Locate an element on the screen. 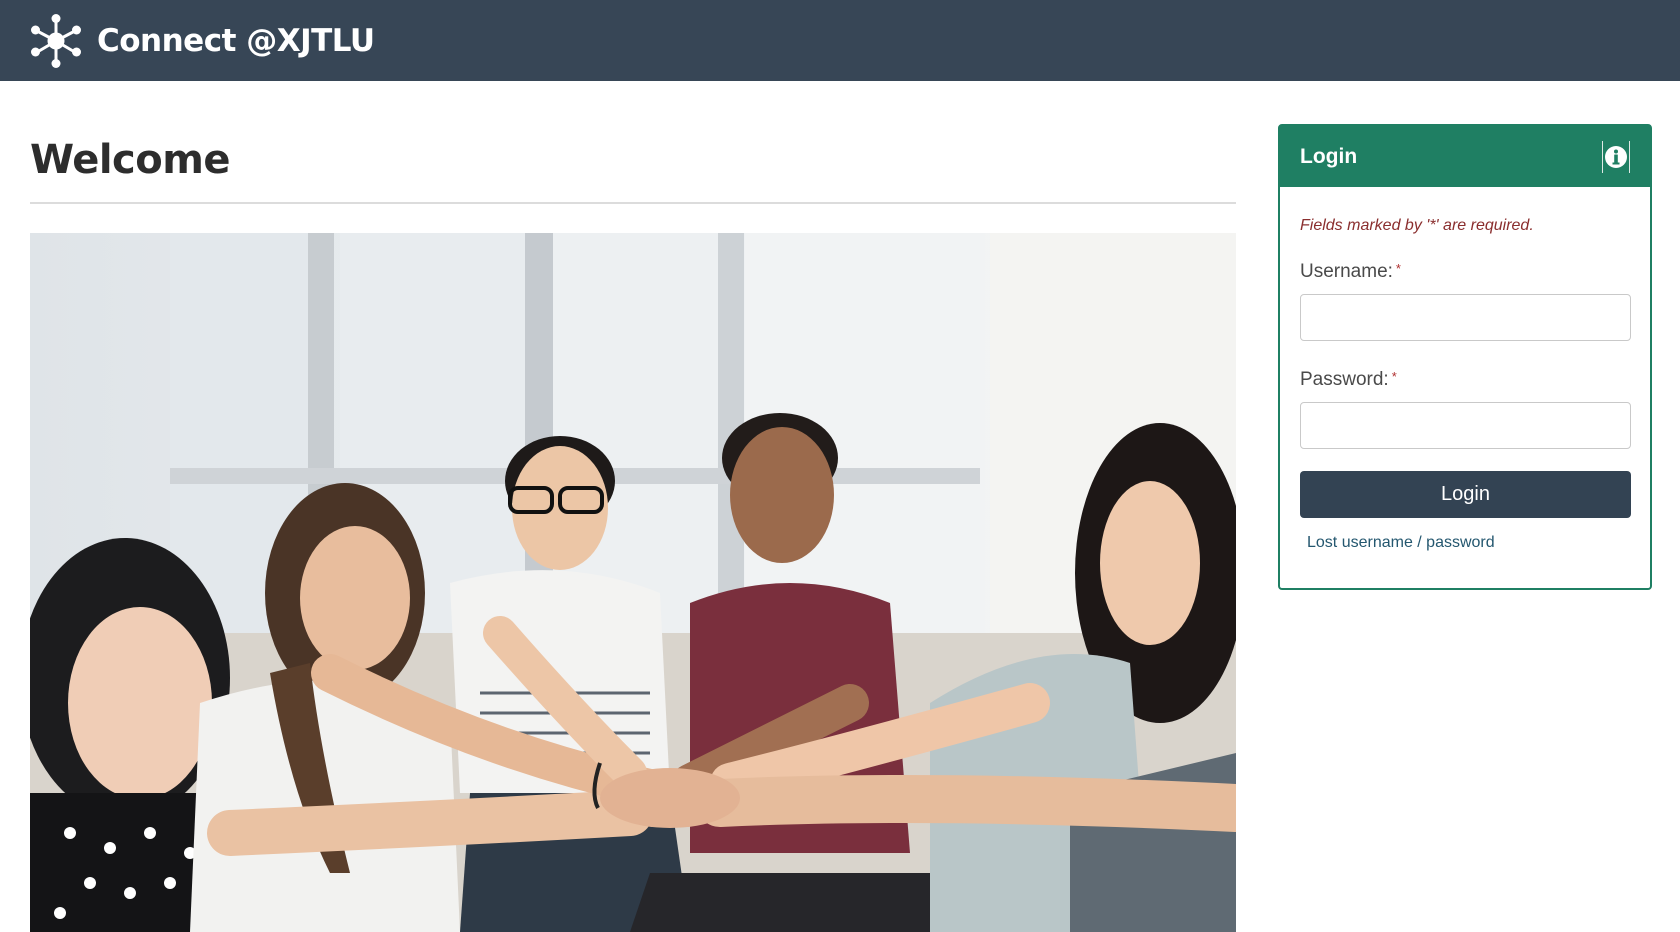  info-icon is located at coordinates (1616, 156).